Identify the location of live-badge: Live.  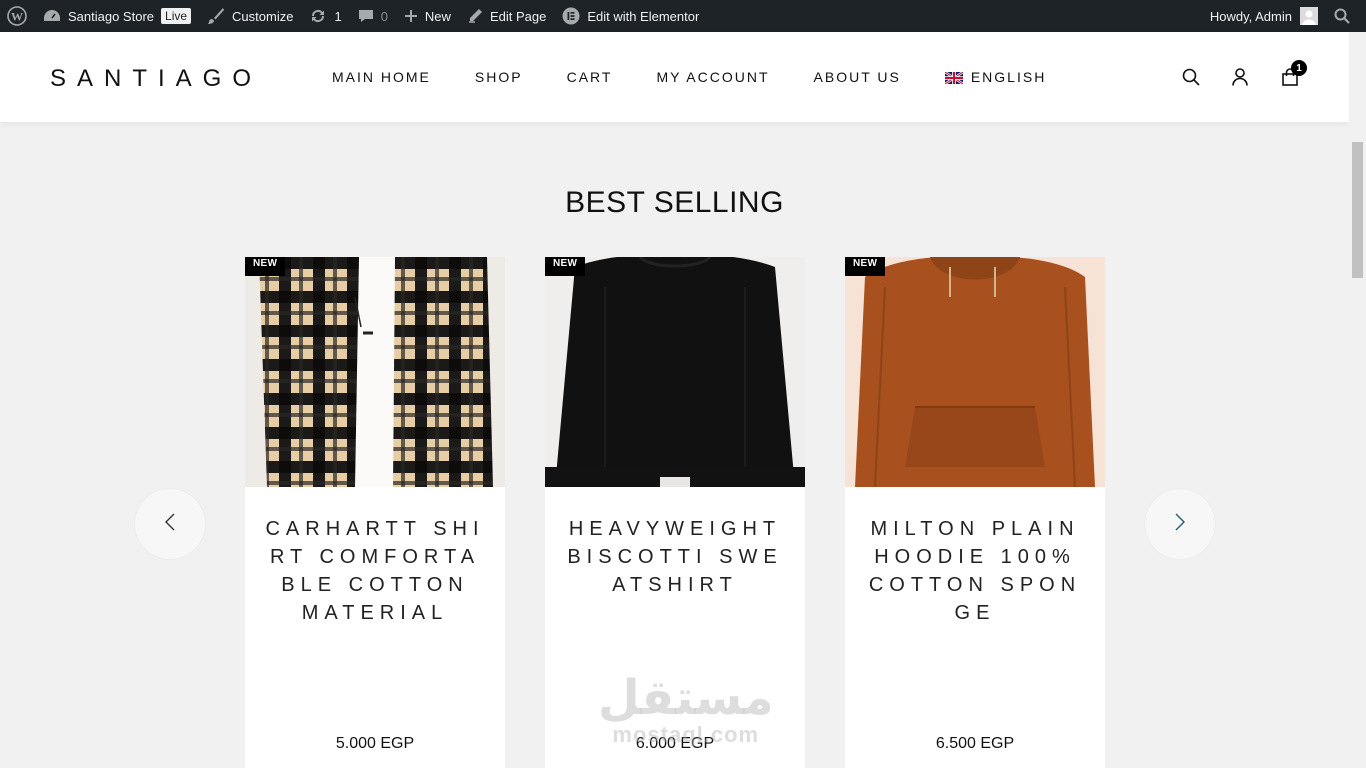
(176, 16).